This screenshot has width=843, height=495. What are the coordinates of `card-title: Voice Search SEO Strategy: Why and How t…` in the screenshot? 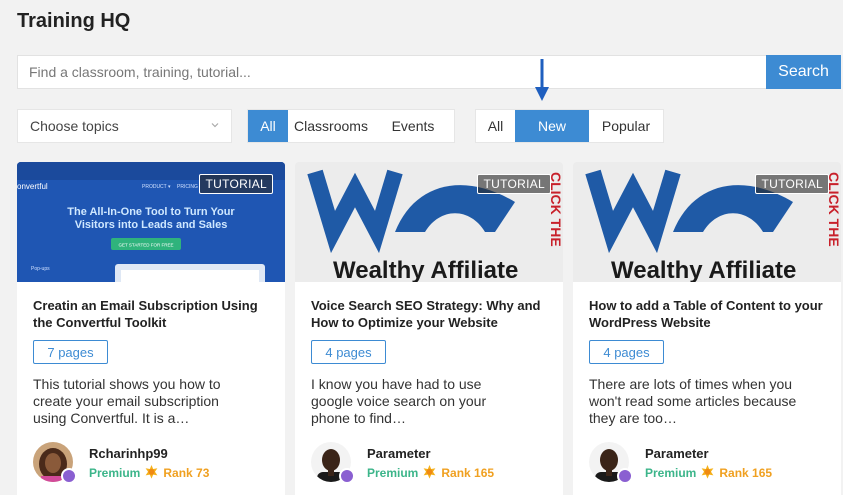 It's located at (431, 314).